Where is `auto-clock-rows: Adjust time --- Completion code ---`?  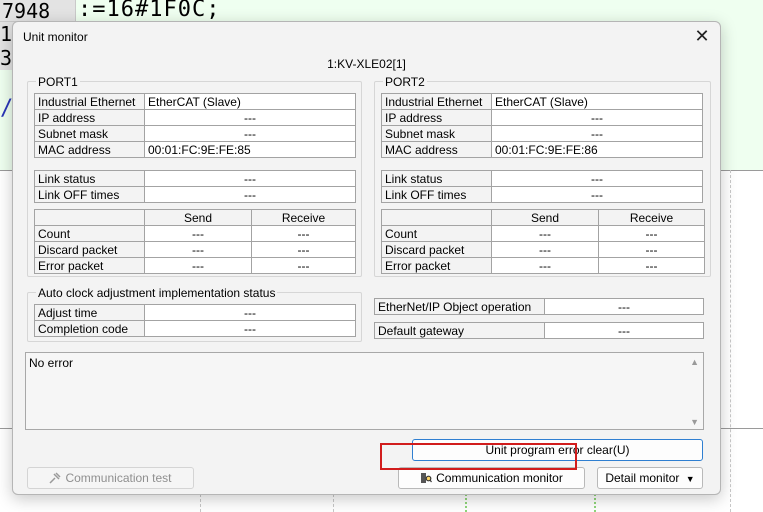 auto-clock-rows: Adjust time --- Completion code --- is located at coordinates (195, 320).